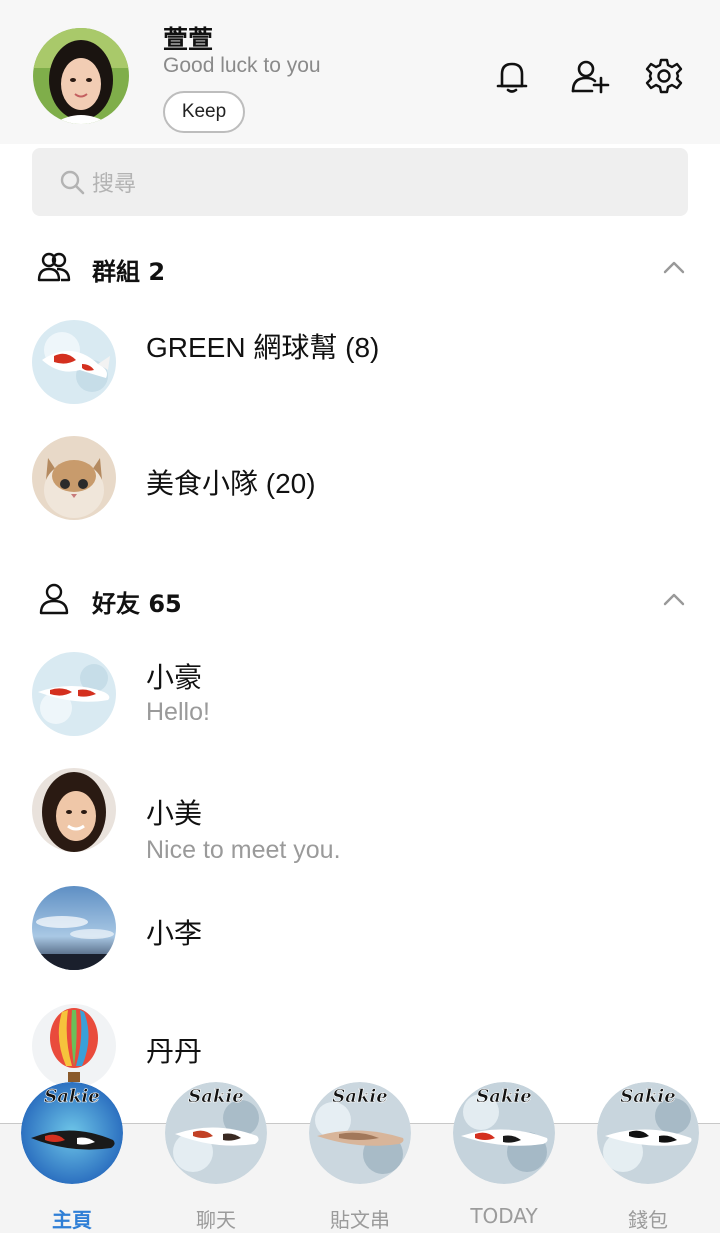 The height and width of the screenshot is (1233, 720). What do you see at coordinates (178, 712) in the screenshot?
I see `friend-status-message: Hello!` at bounding box center [178, 712].